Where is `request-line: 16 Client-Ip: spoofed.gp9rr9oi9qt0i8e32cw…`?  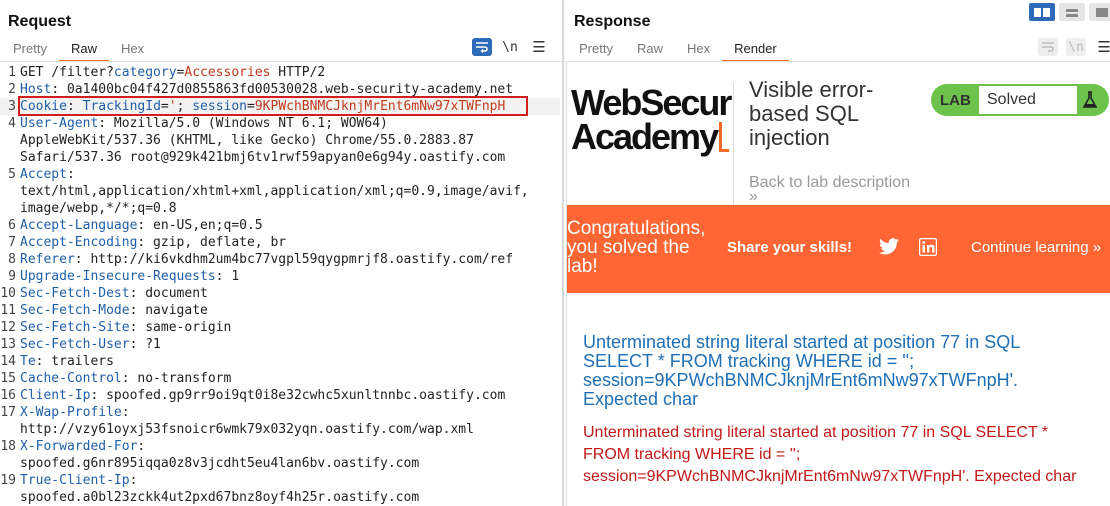
request-line: 16 Client-Ip: spoofed.gp9rr9oi9qt0i8e32cw… is located at coordinates (280, 395).